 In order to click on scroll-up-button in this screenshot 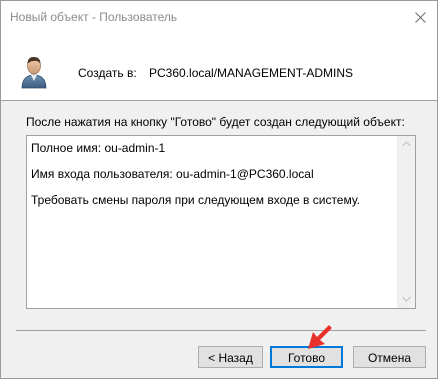, I will do `click(406, 144)`.